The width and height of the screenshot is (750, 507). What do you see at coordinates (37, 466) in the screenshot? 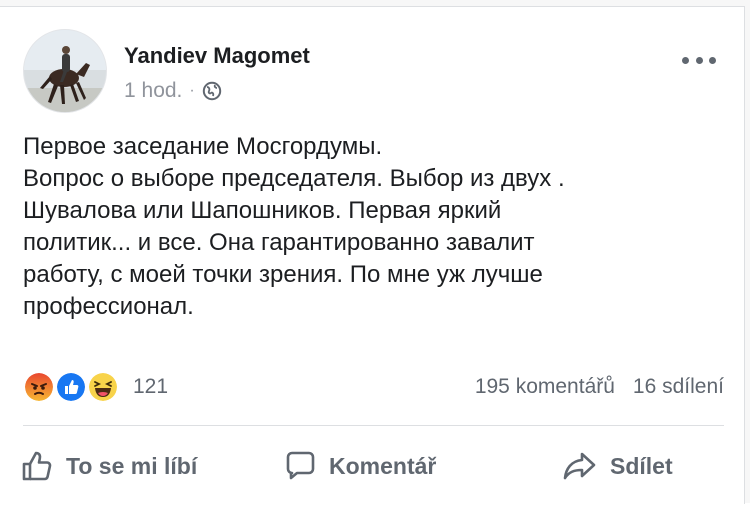
I see `thumbs-up-icon` at bounding box center [37, 466].